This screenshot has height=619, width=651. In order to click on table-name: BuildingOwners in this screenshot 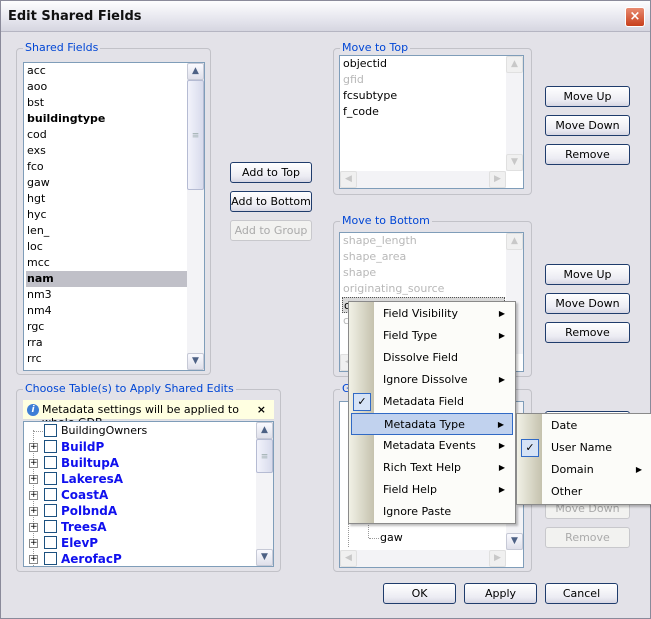, I will do `click(104, 431)`.